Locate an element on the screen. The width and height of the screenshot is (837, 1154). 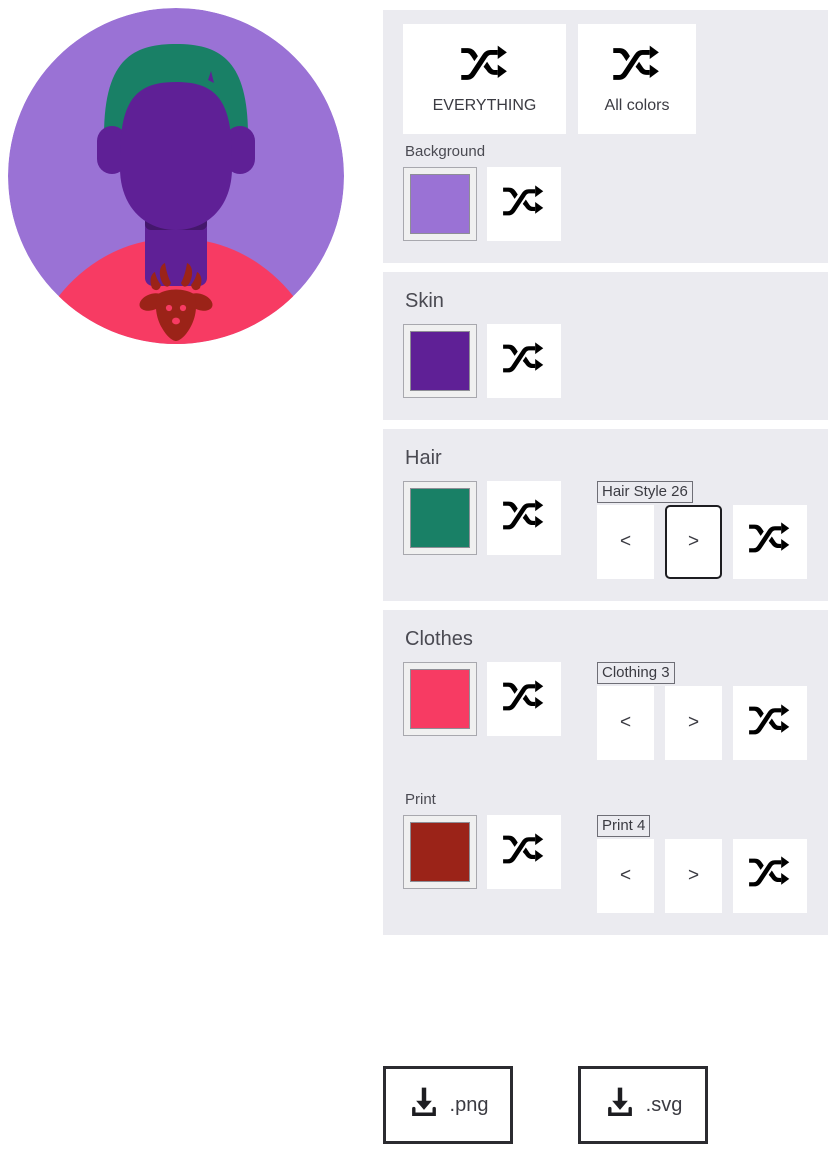
skin-color-chip is located at coordinates (440, 360).